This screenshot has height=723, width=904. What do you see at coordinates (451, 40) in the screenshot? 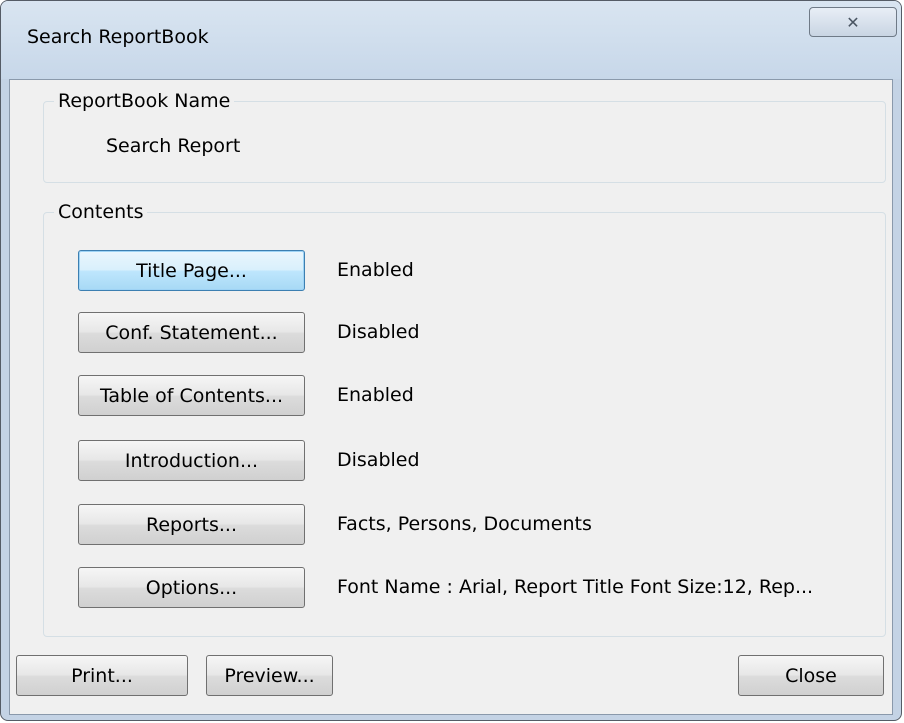
I see `title-bar: Search ReportBook ✕` at bounding box center [451, 40].